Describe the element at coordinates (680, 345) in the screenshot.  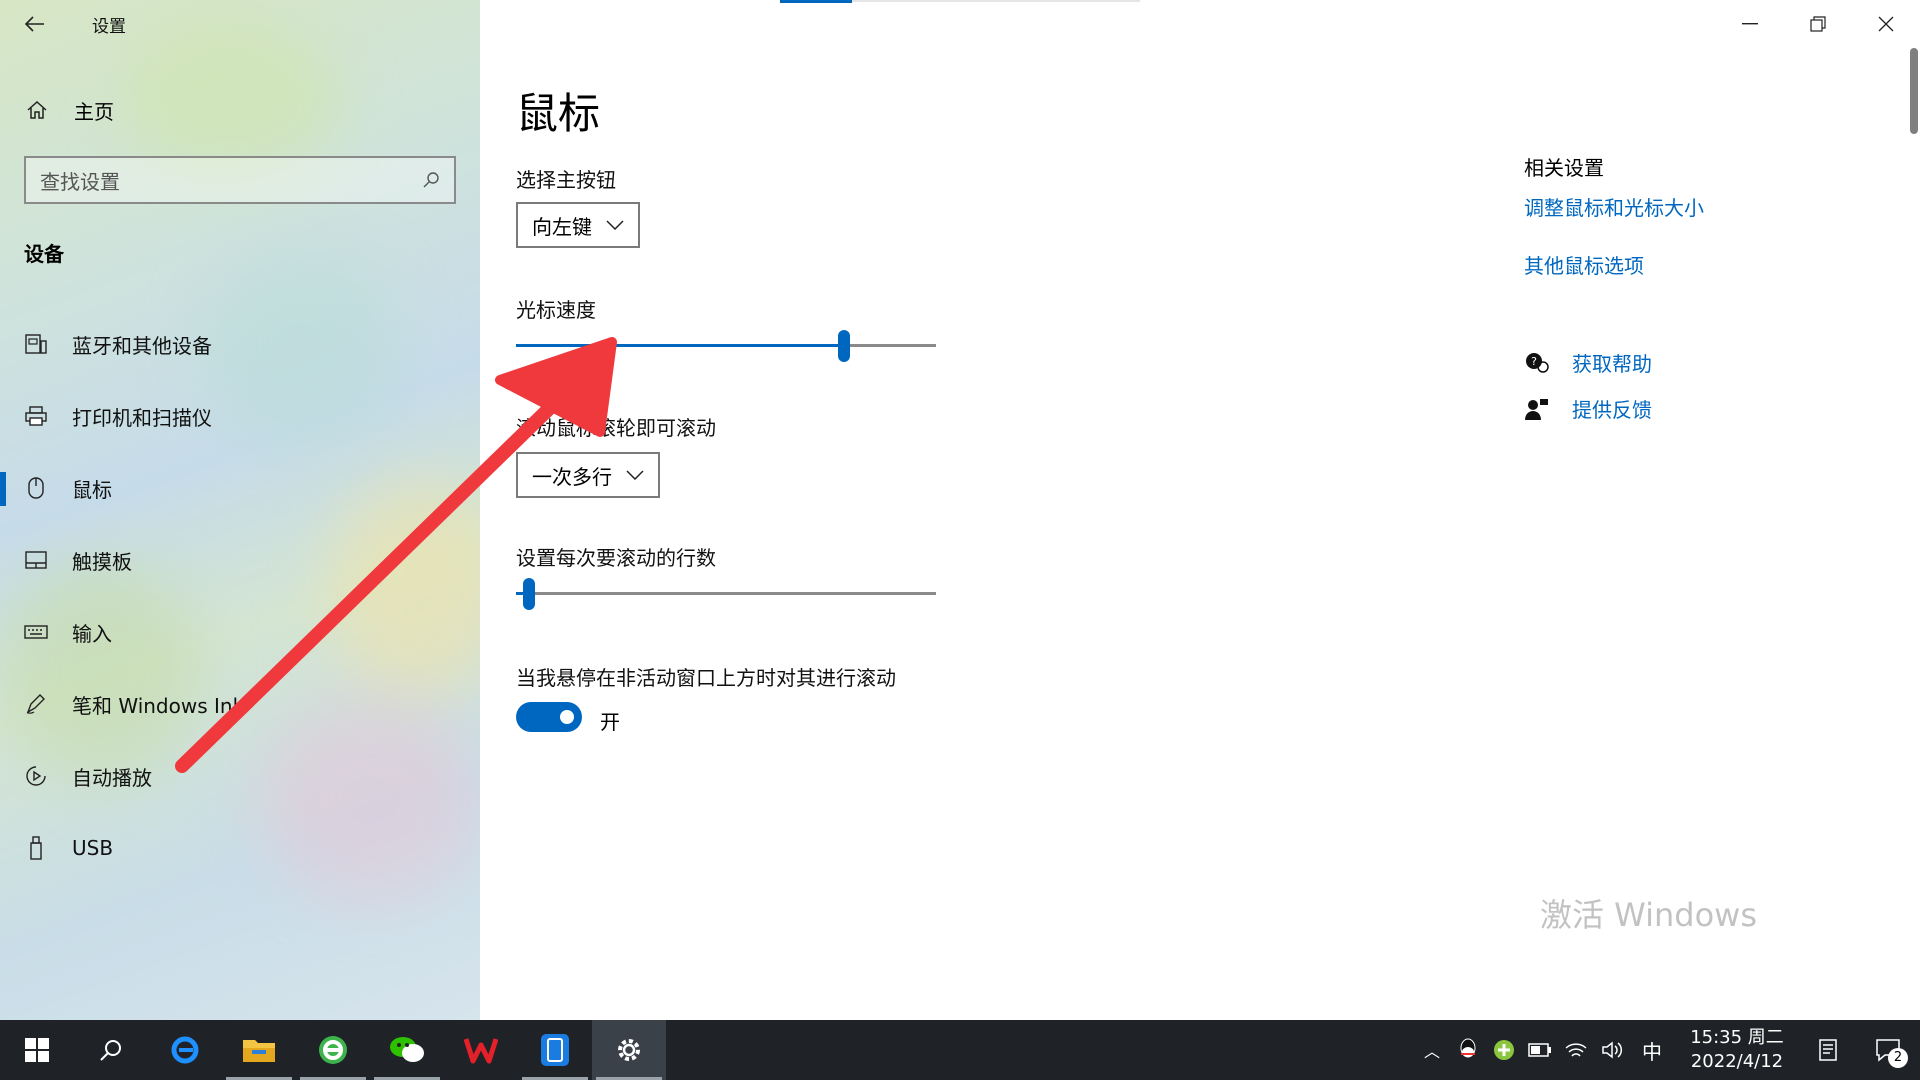
I see `slider-fill` at that location.